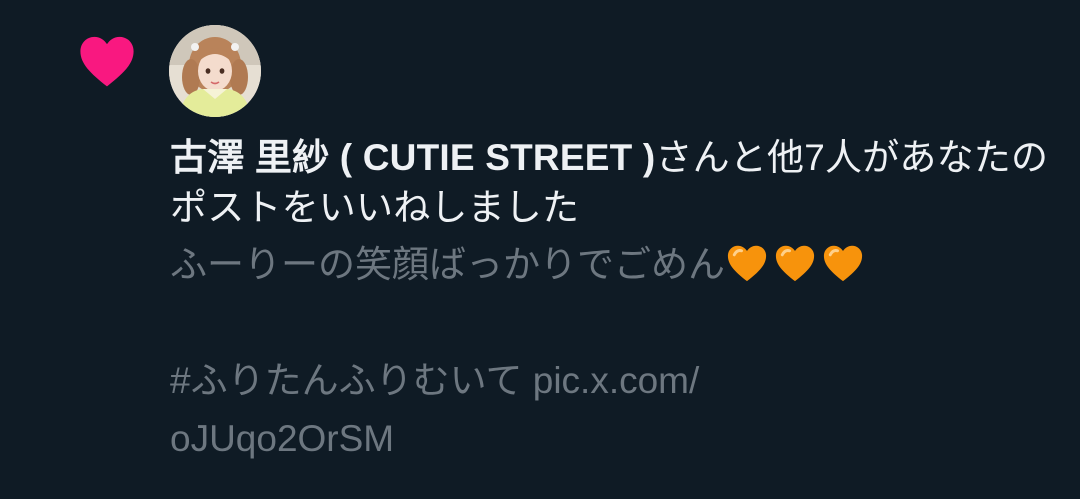 This screenshot has height=499, width=1080. I want to click on heart-icon, so click(107, 61).